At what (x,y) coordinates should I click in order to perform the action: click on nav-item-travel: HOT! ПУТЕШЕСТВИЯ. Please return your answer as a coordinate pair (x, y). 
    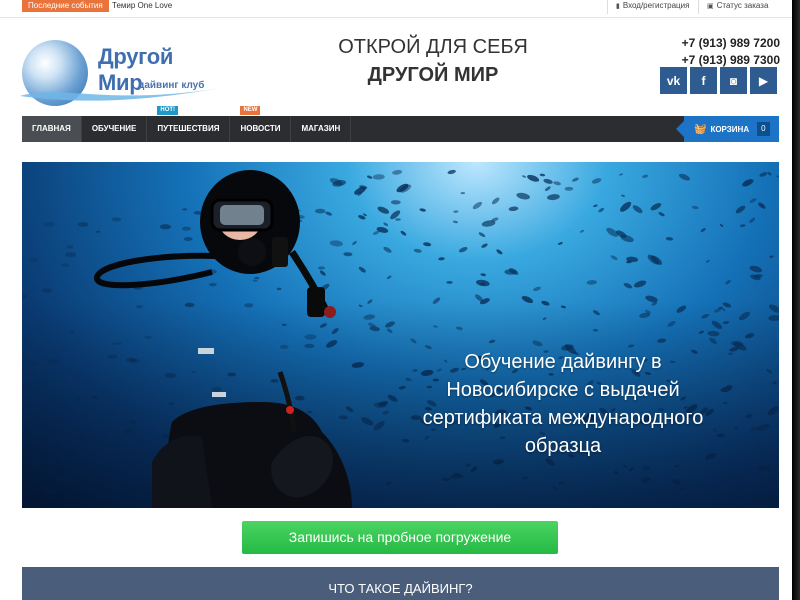
    Looking at the image, I should click on (189, 124).